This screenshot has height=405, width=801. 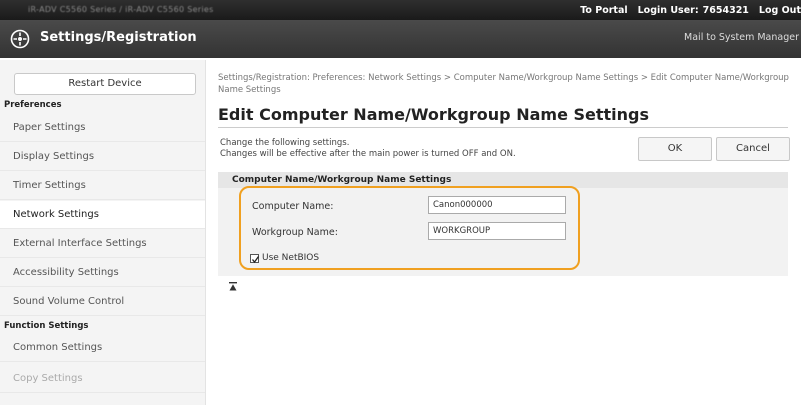 What do you see at coordinates (503, 127) in the screenshot?
I see `title-divider` at bounding box center [503, 127].